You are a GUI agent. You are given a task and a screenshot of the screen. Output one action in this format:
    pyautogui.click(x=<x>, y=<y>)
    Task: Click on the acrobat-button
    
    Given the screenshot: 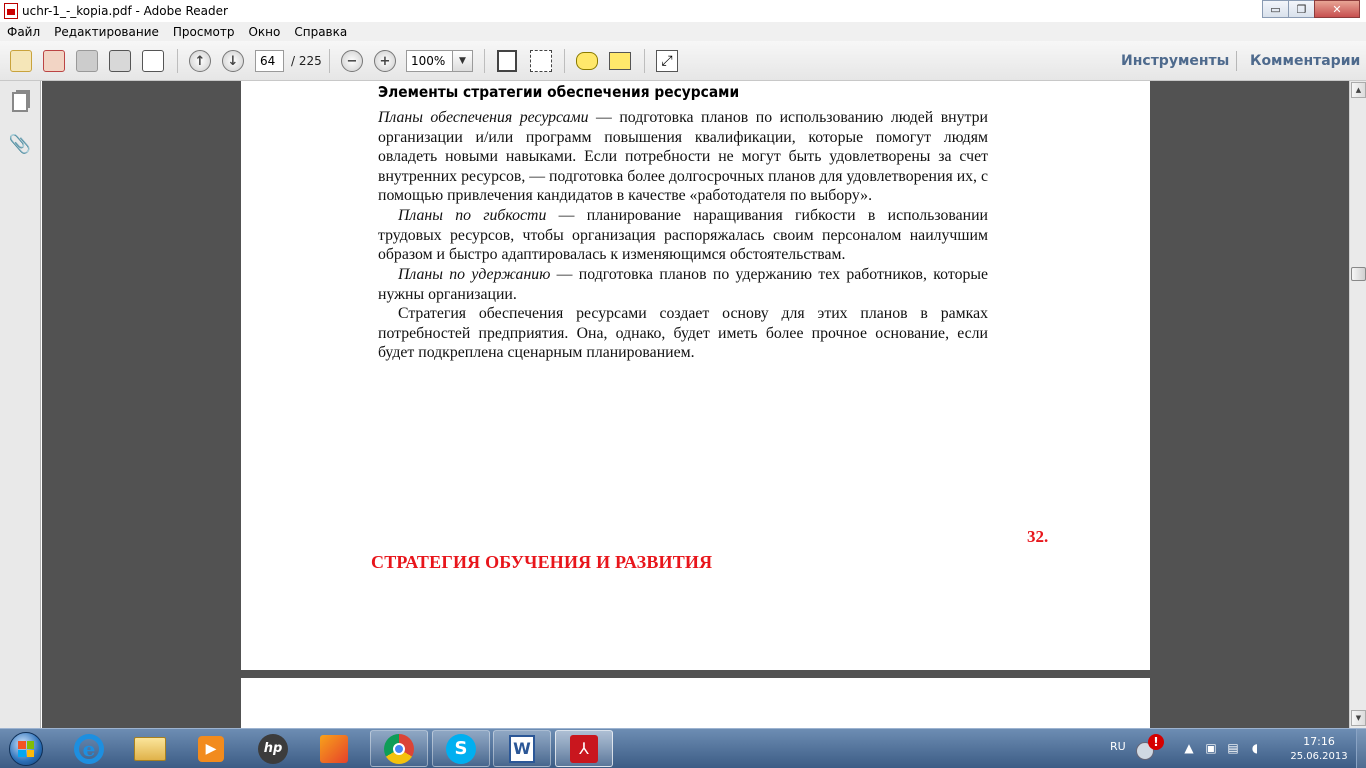 What is the action you would take?
    pyautogui.click(x=54, y=61)
    